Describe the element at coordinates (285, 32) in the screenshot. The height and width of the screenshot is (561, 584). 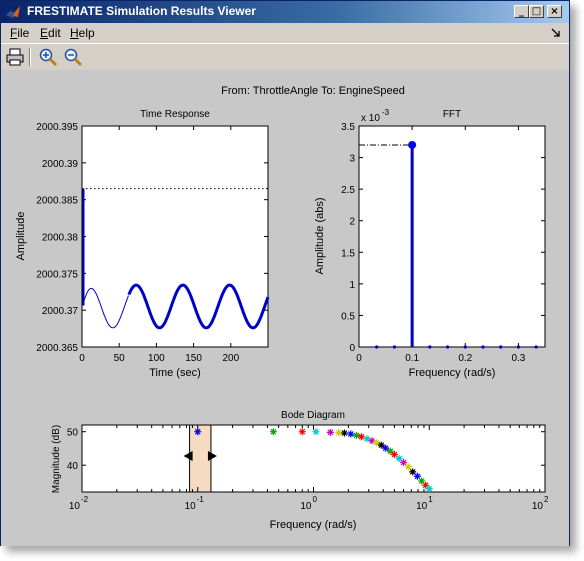
I see `menu-bar: File Edit Help` at that location.